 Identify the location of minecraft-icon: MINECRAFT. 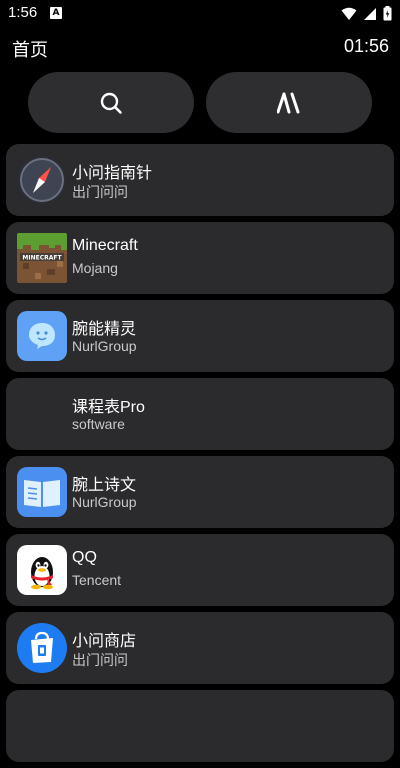
(42, 258).